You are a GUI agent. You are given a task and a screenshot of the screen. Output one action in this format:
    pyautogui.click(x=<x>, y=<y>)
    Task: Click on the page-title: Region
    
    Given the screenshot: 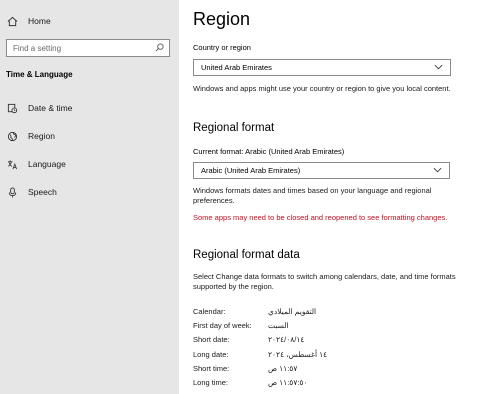 What is the action you would take?
    pyautogui.click(x=222, y=19)
    